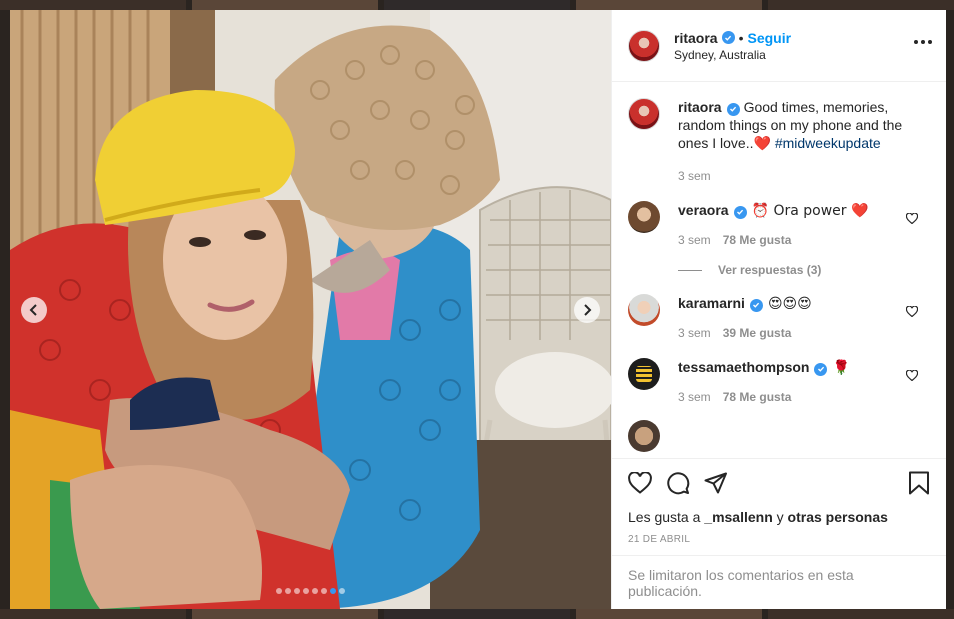  Describe the element at coordinates (919, 482) in the screenshot. I see `bookmark-icon` at that location.